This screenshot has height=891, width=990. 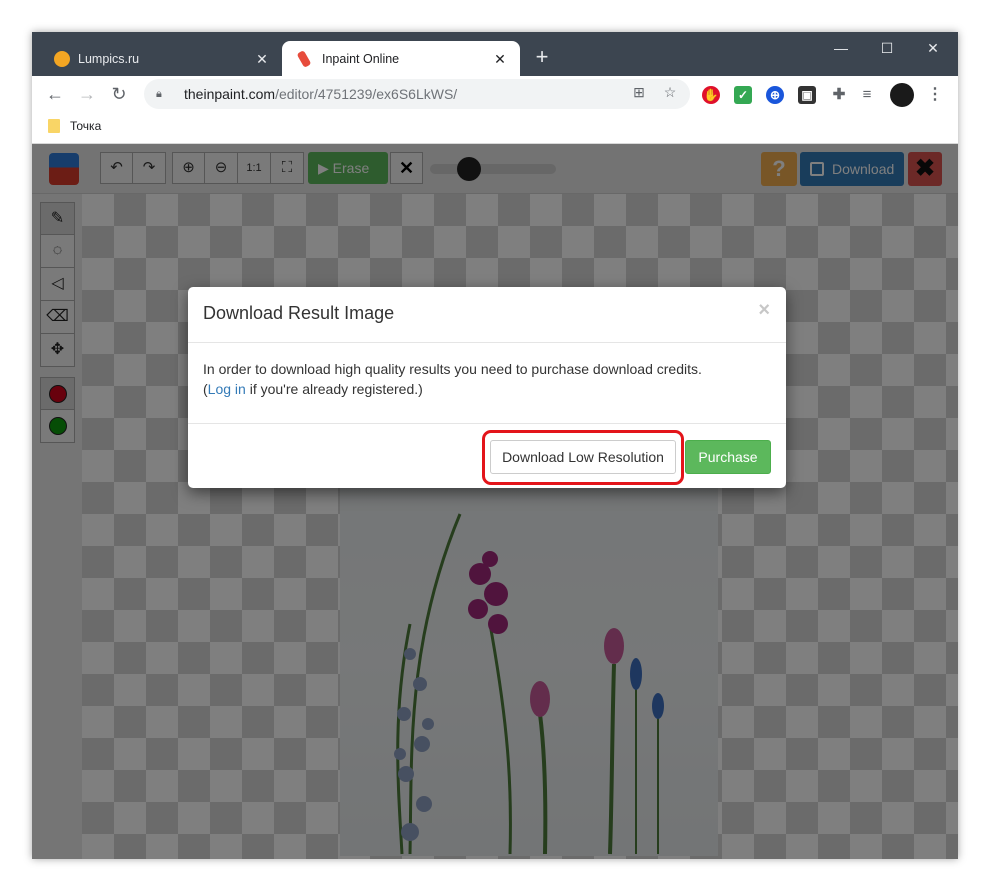 I want to click on dialog-footer: Download Low Resolution Purchase, so click(x=487, y=455).